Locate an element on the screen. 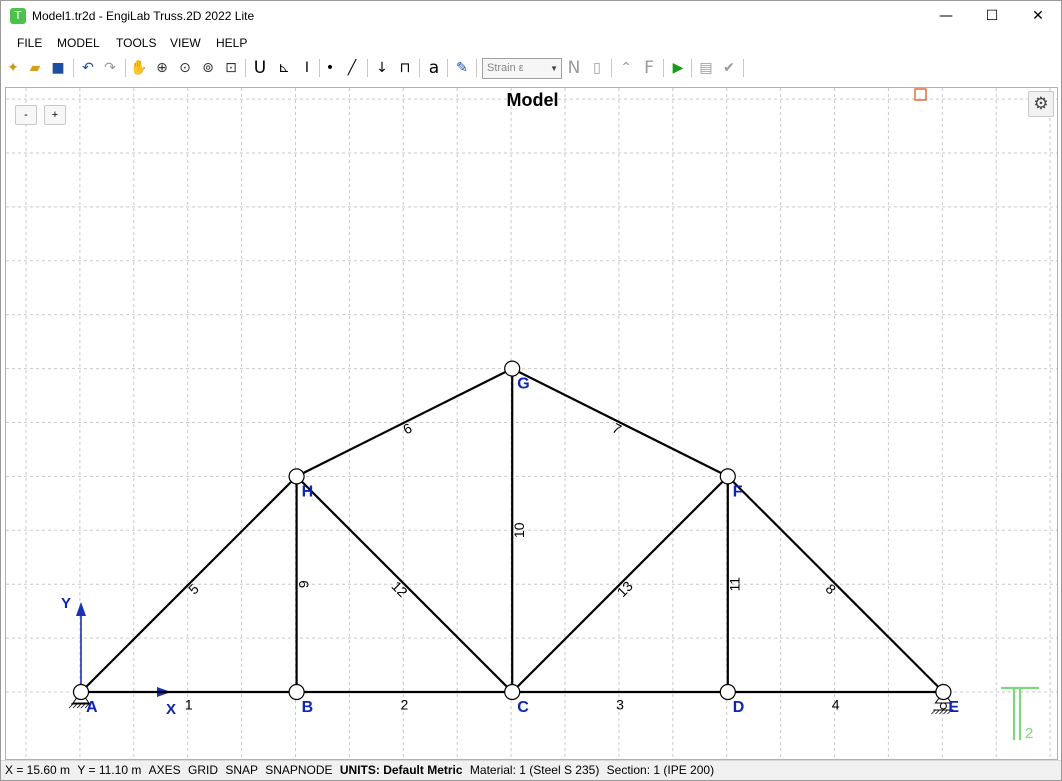 This screenshot has height=781, width=1062. element-label-10: 10 is located at coordinates (519, 530).